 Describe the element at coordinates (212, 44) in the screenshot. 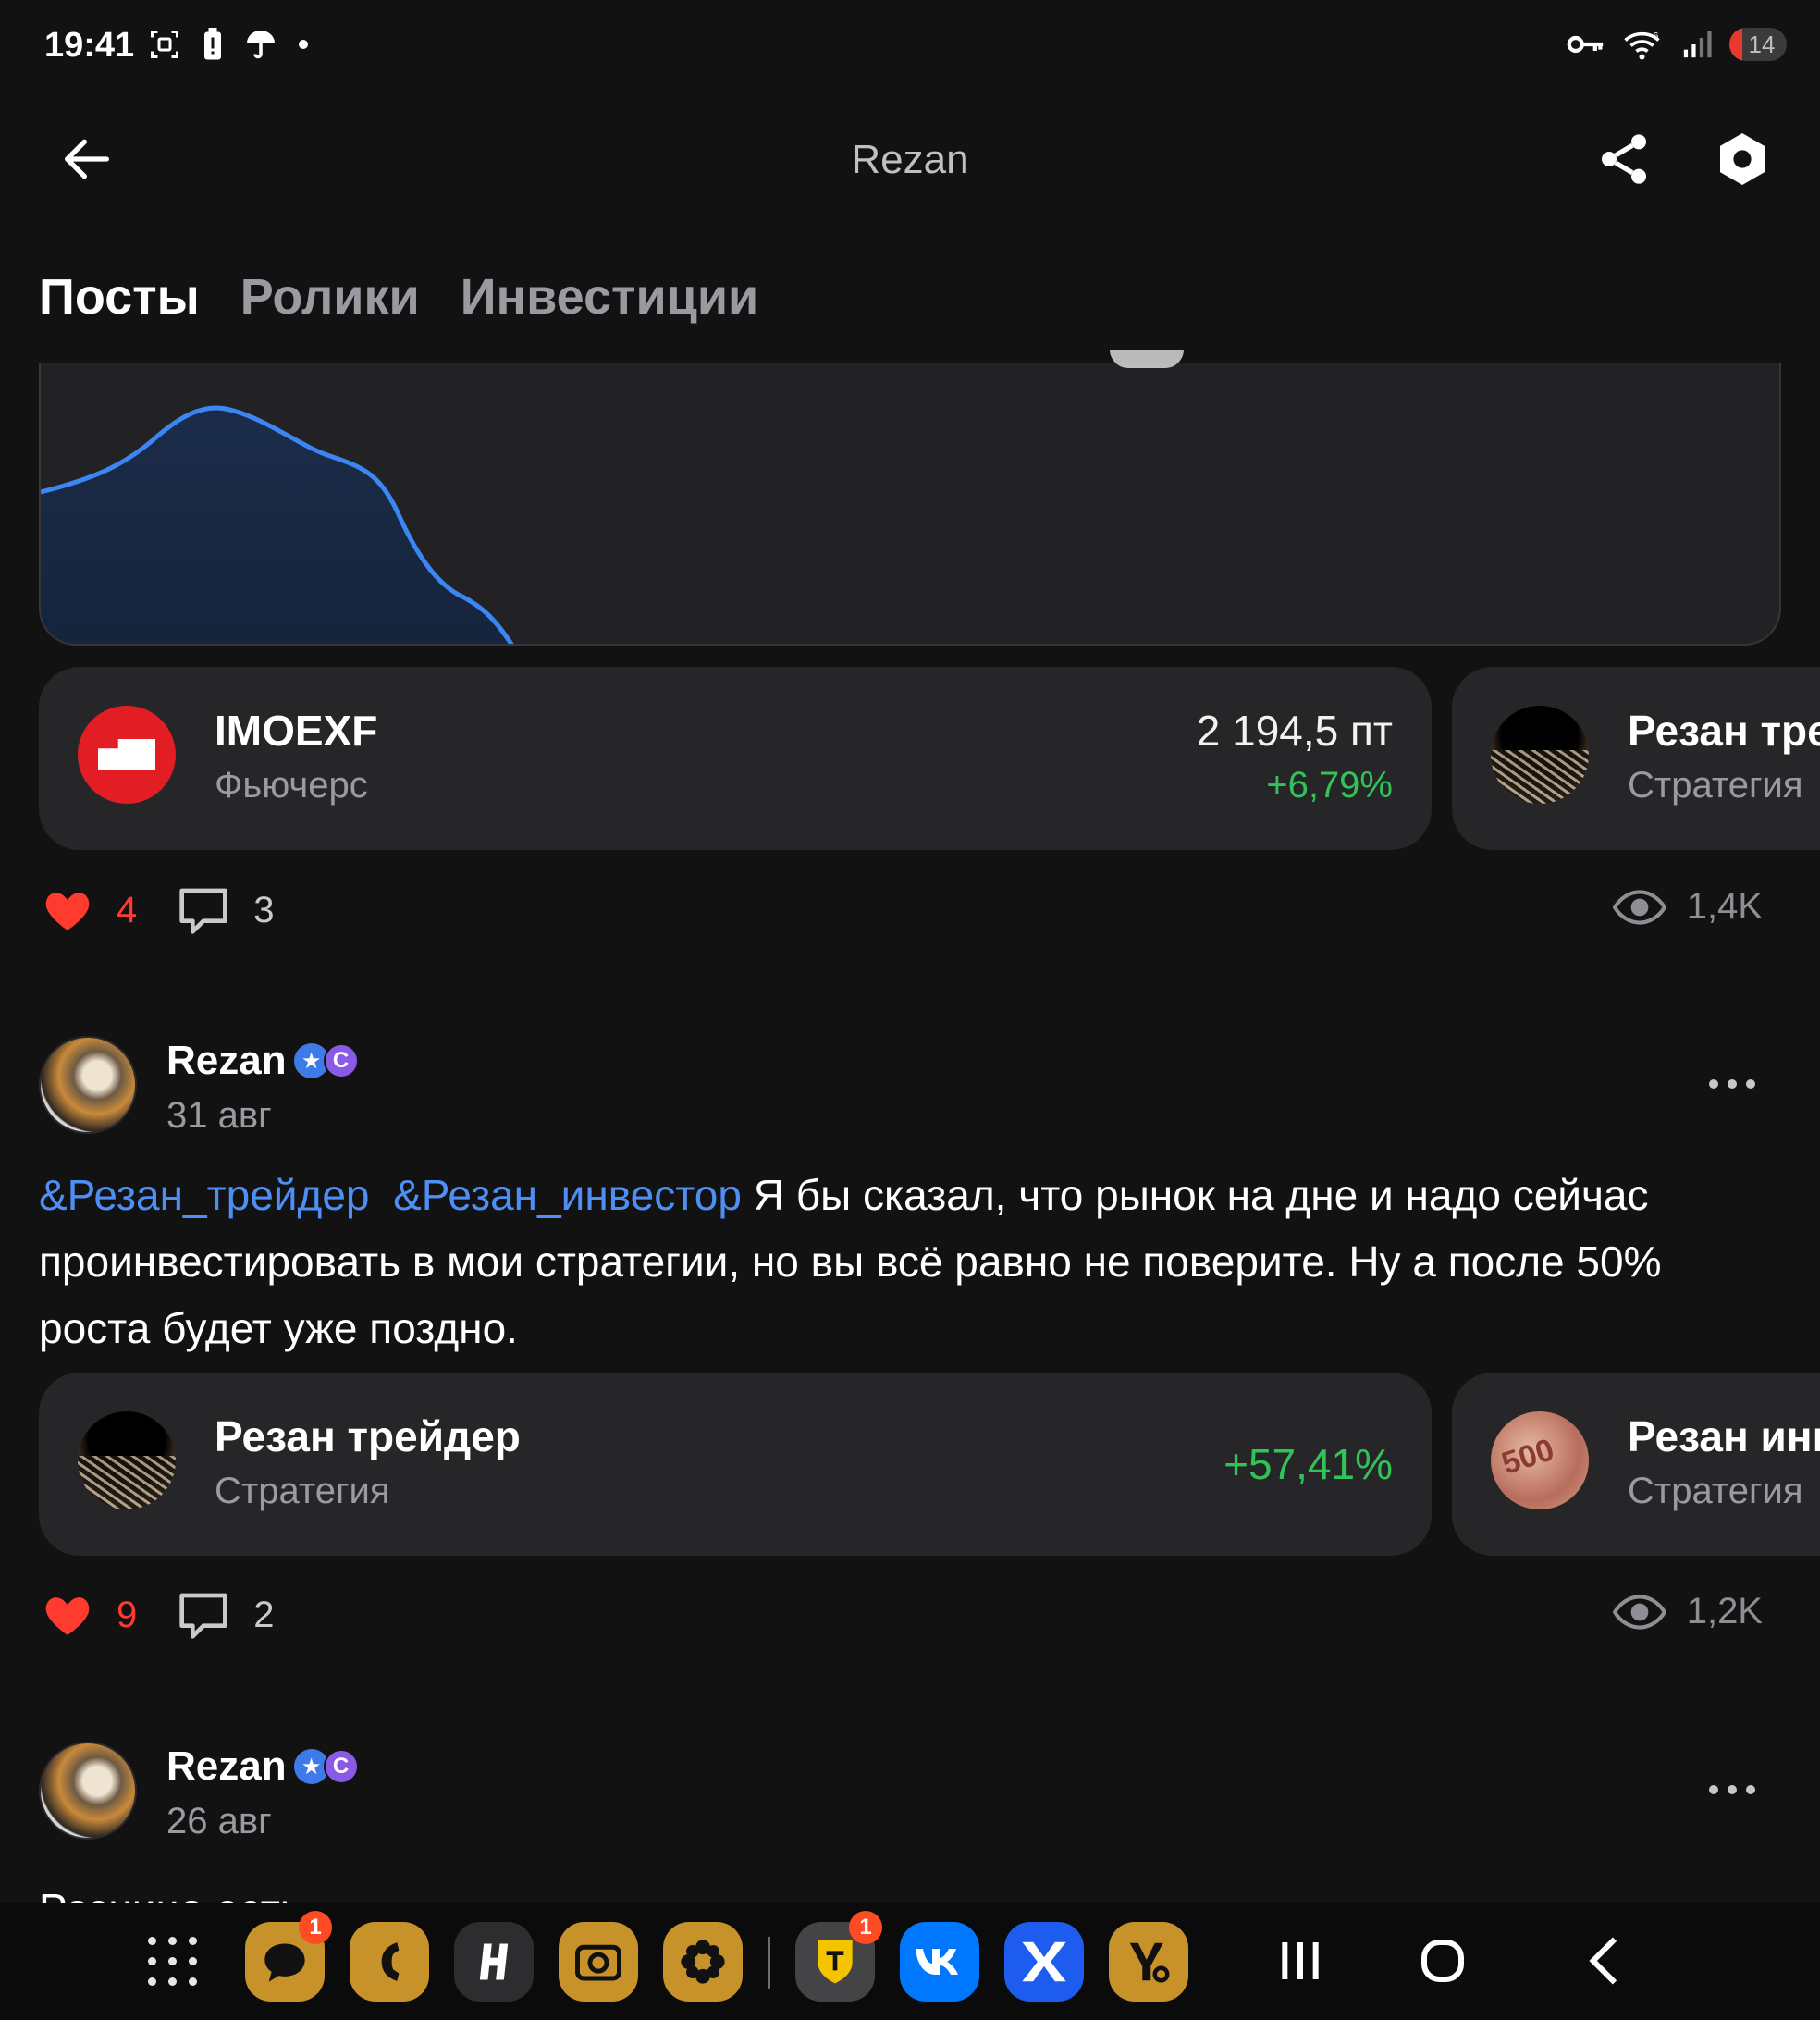

I see `battery-alert-icon` at that location.